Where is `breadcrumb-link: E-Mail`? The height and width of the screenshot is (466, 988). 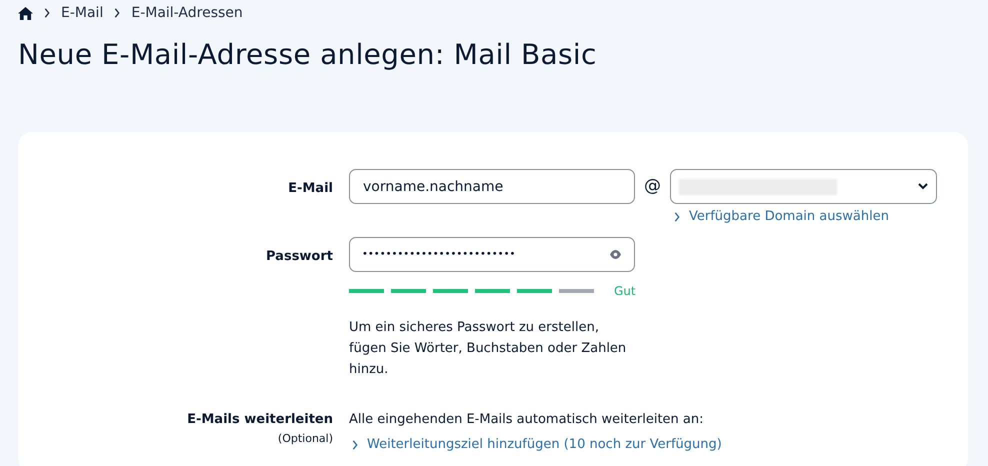
breadcrumb-link: E-Mail is located at coordinates (82, 13).